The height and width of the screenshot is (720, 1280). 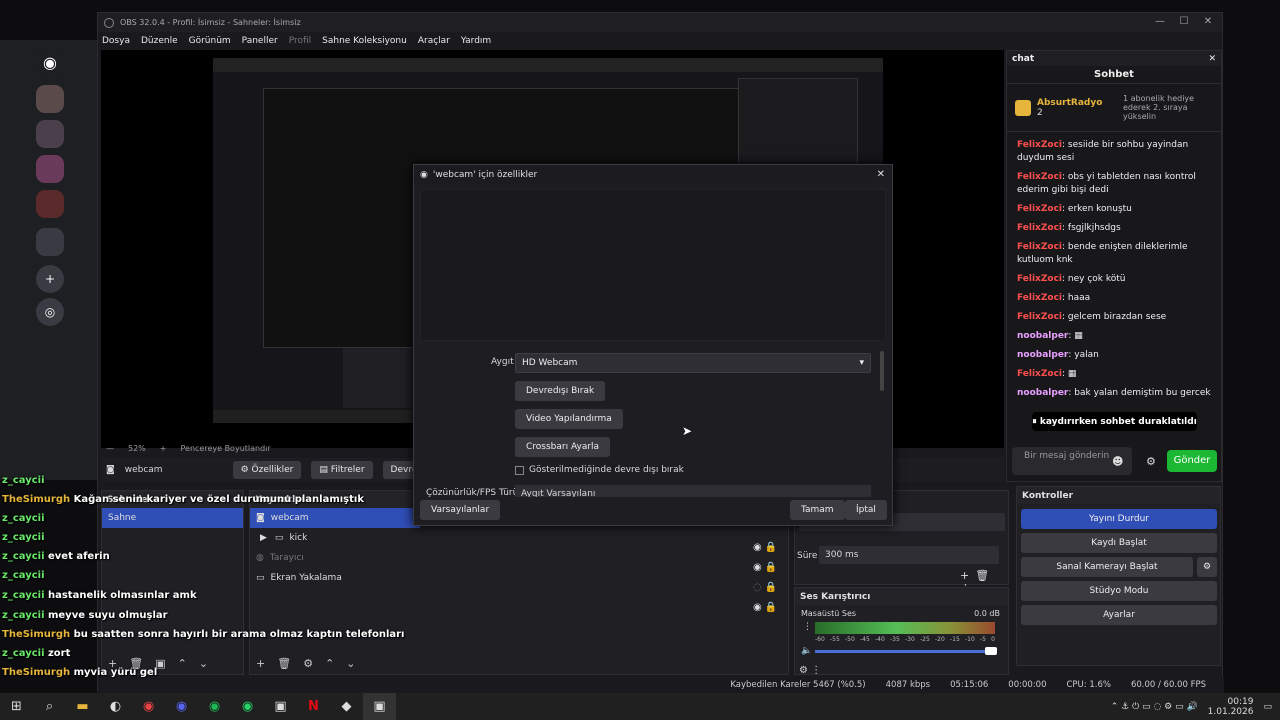 What do you see at coordinates (49, 706) in the screenshot?
I see `search-icon: ⌕` at bounding box center [49, 706].